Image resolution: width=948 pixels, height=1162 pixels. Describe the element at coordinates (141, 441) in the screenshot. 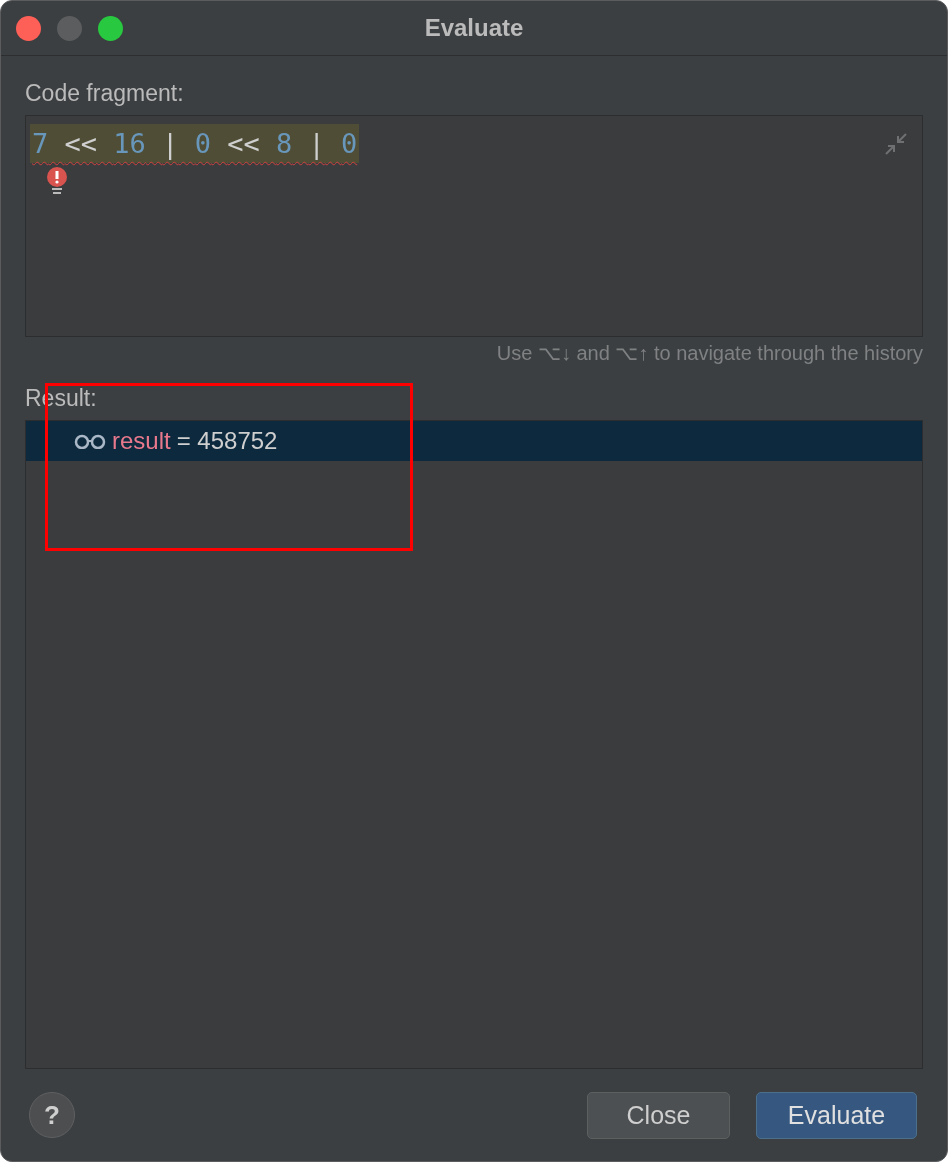

I see `variable-name: result` at that location.